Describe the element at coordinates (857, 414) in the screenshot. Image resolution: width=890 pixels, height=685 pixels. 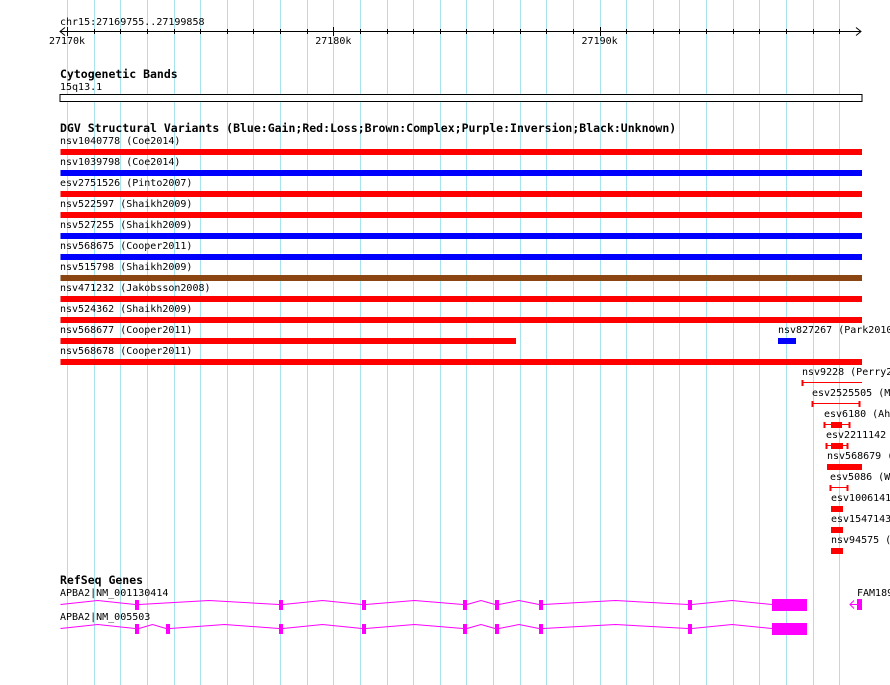
I see `variant-label: esv6180 (Ah` at that location.